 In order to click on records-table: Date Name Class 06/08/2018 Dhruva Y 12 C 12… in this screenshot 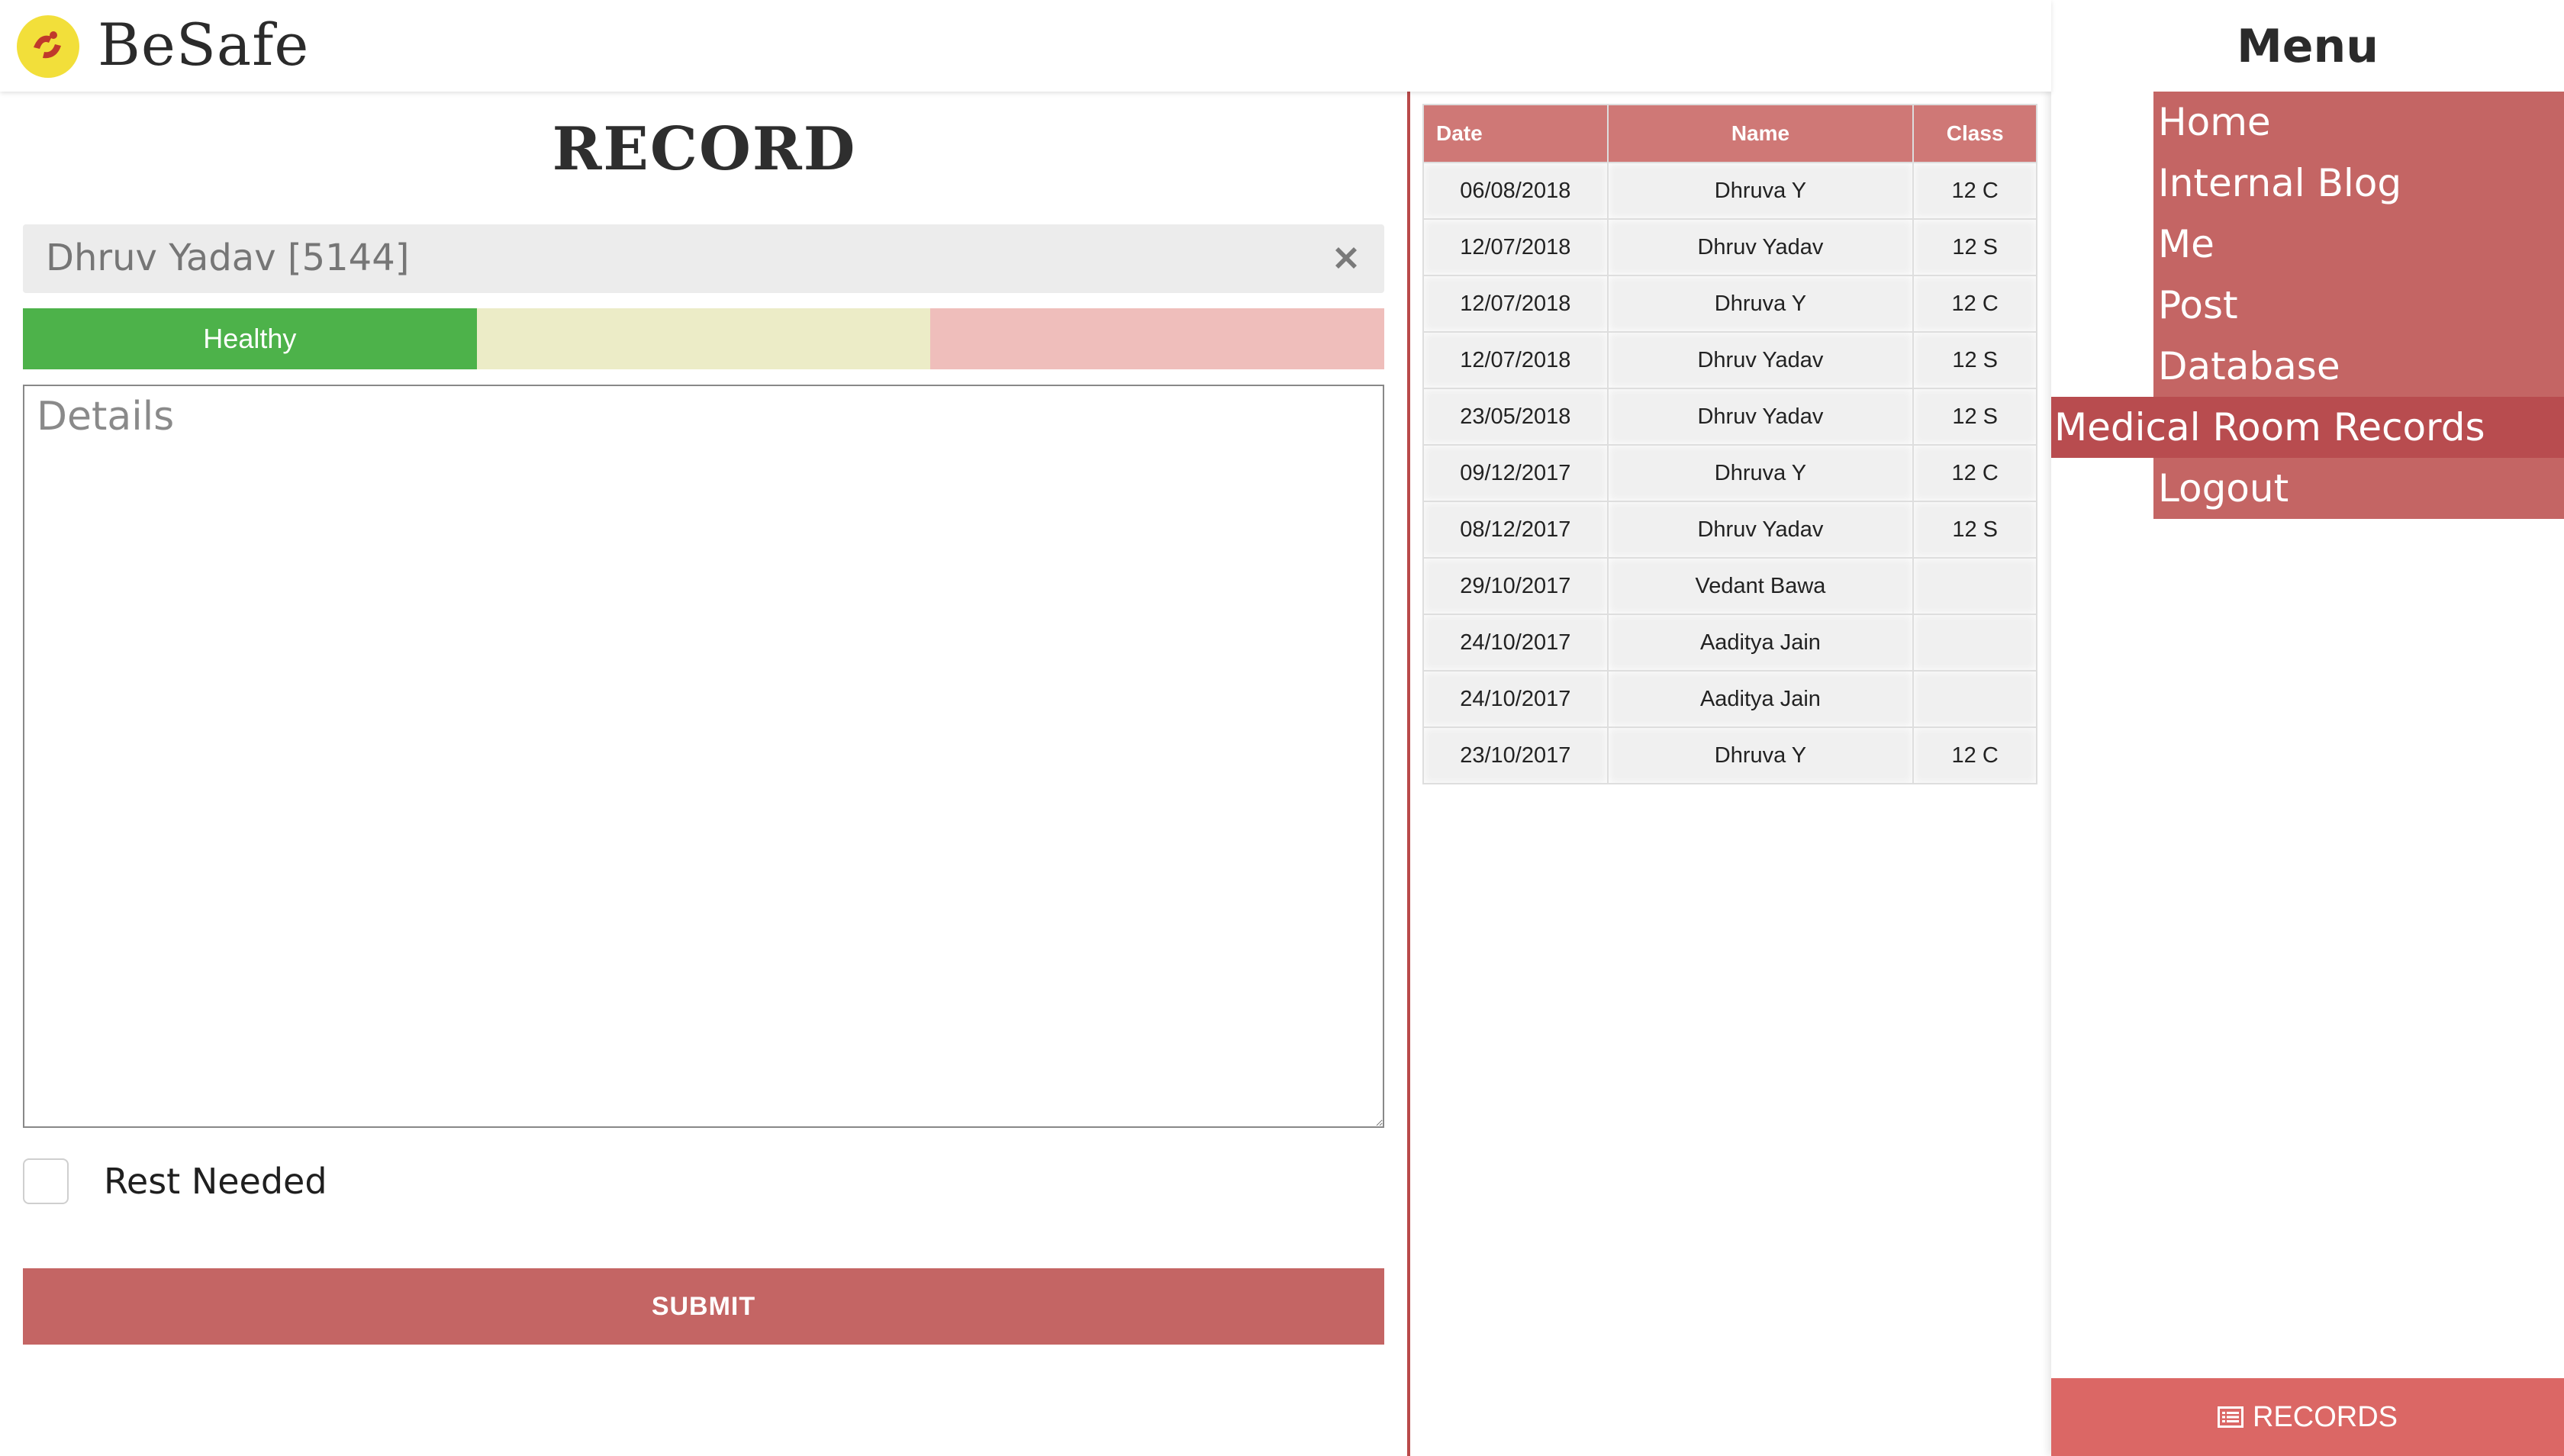, I will do `click(1729, 444)`.